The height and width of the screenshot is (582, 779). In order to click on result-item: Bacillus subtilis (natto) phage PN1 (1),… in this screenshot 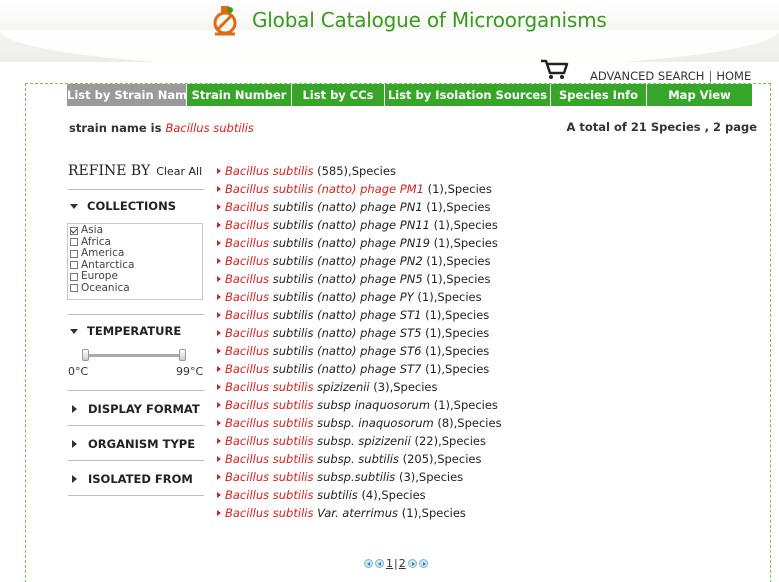, I will do `click(359, 207)`.